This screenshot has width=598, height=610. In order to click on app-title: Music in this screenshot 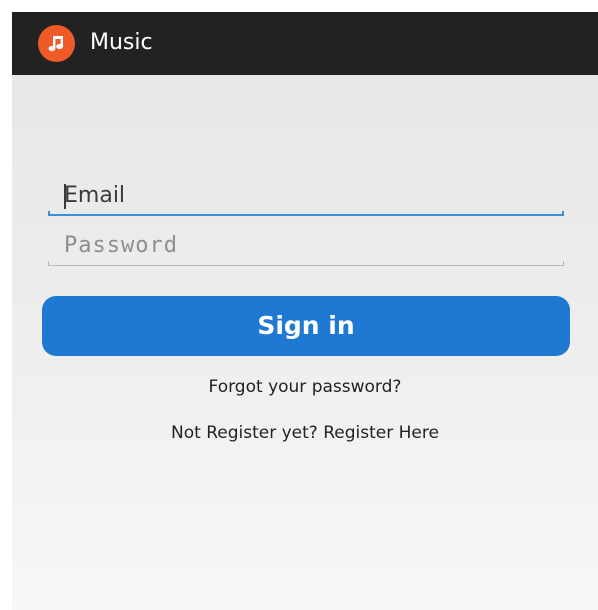, I will do `click(121, 42)`.